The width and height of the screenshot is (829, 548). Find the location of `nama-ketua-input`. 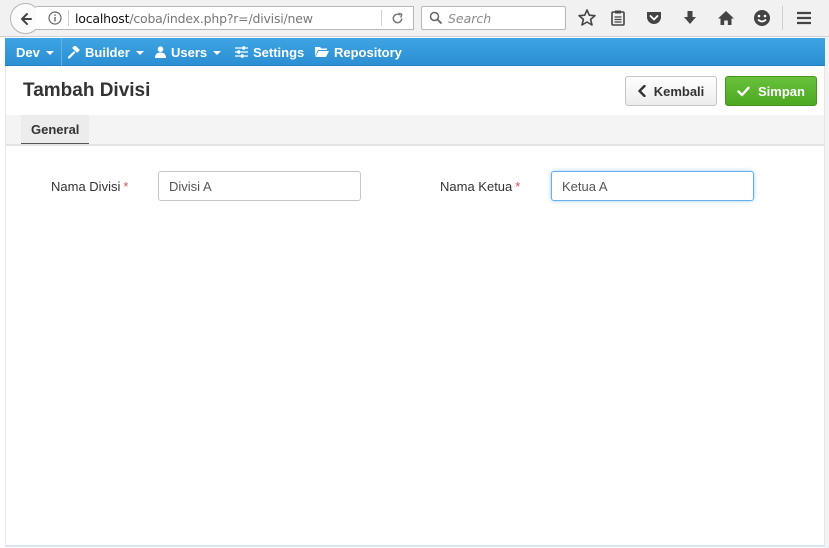

nama-ketua-input is located at coordinates (652, 186).